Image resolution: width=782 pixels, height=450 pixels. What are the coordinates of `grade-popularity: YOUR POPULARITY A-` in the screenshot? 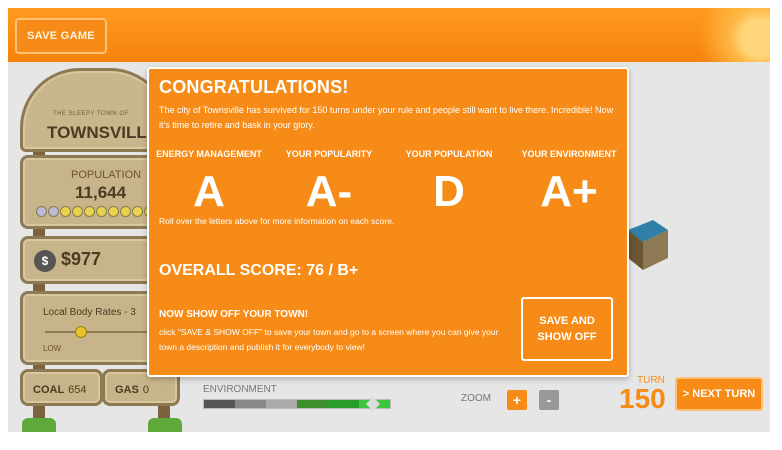 It's located at (329, 184).